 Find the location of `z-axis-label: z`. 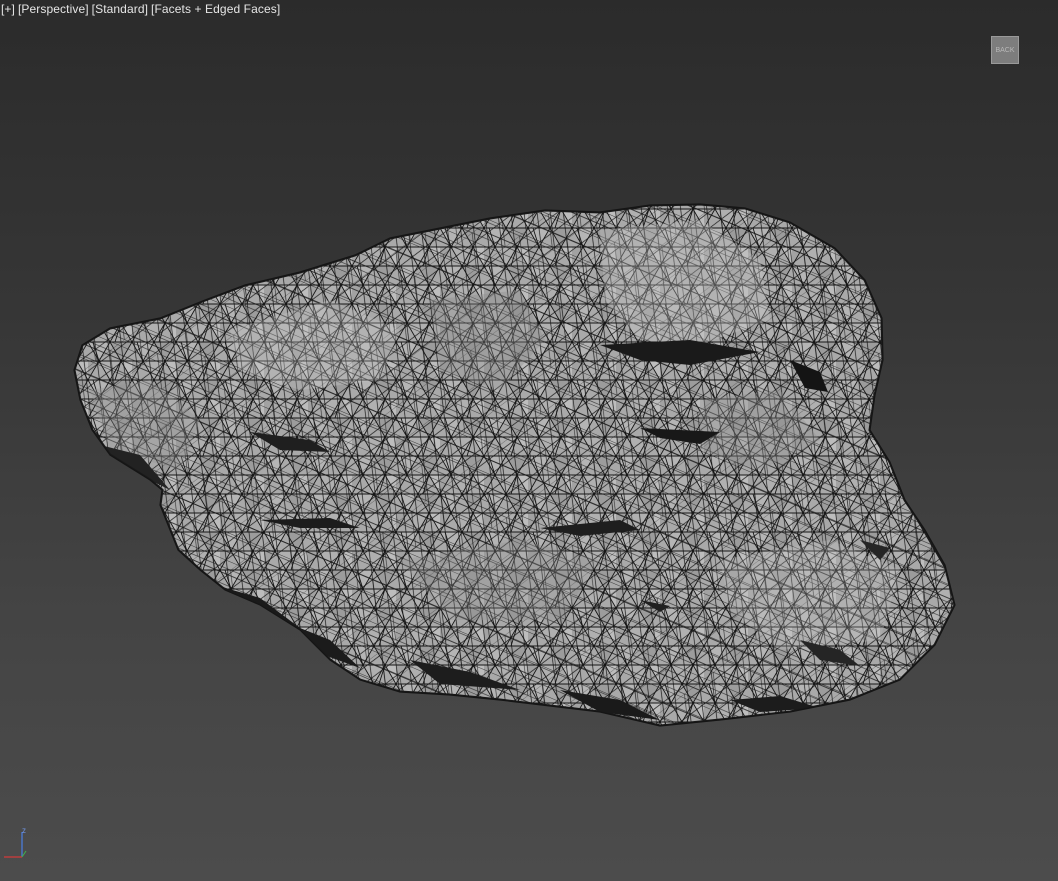

z-axis-label: z is located at coordinates (24, 830).